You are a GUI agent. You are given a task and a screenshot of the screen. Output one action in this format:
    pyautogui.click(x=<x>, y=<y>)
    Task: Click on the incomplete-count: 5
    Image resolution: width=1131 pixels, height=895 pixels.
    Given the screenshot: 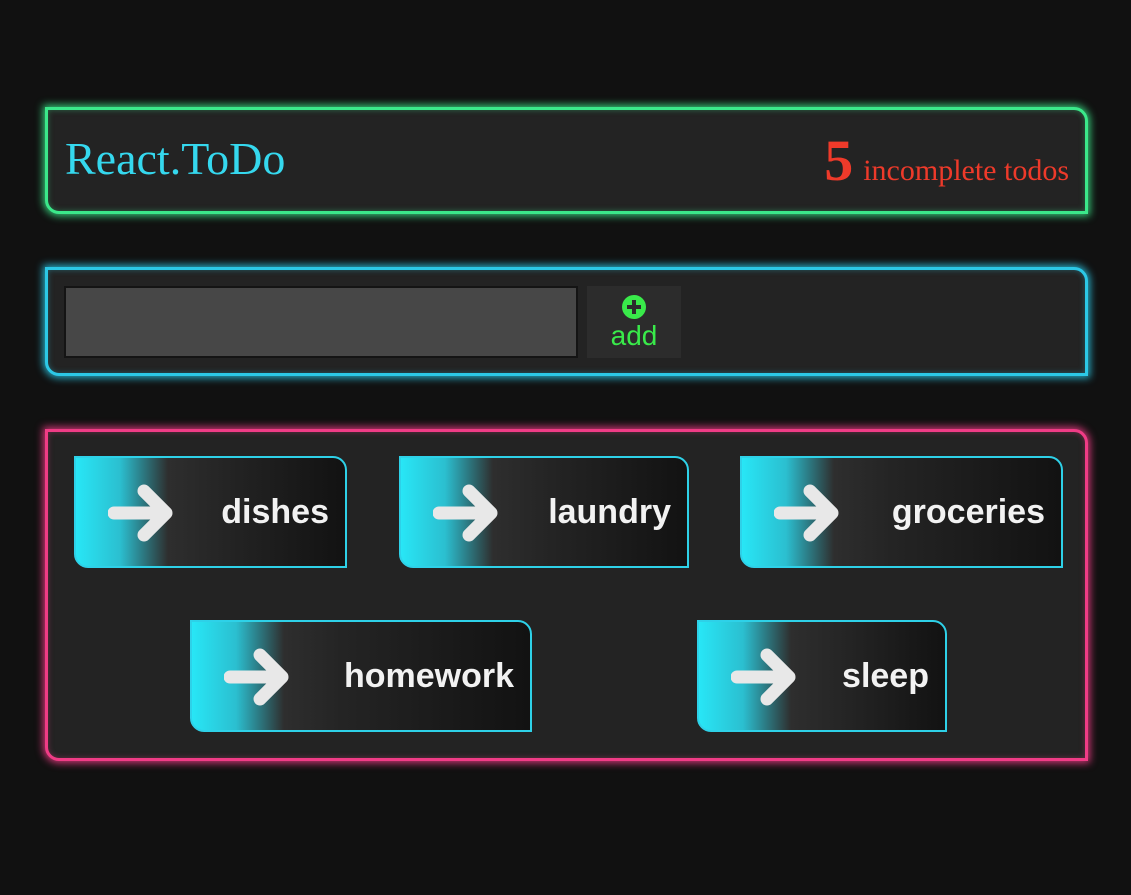 What is the action you would take?
    pyautogui.click(x=839, y=160)
    